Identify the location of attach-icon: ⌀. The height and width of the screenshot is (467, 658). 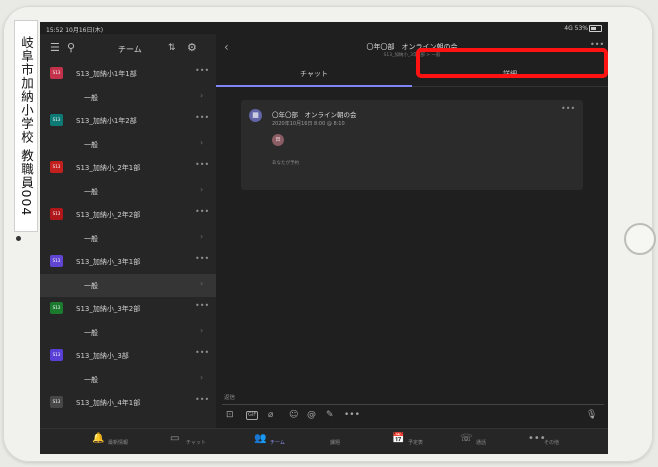
(270, 415).